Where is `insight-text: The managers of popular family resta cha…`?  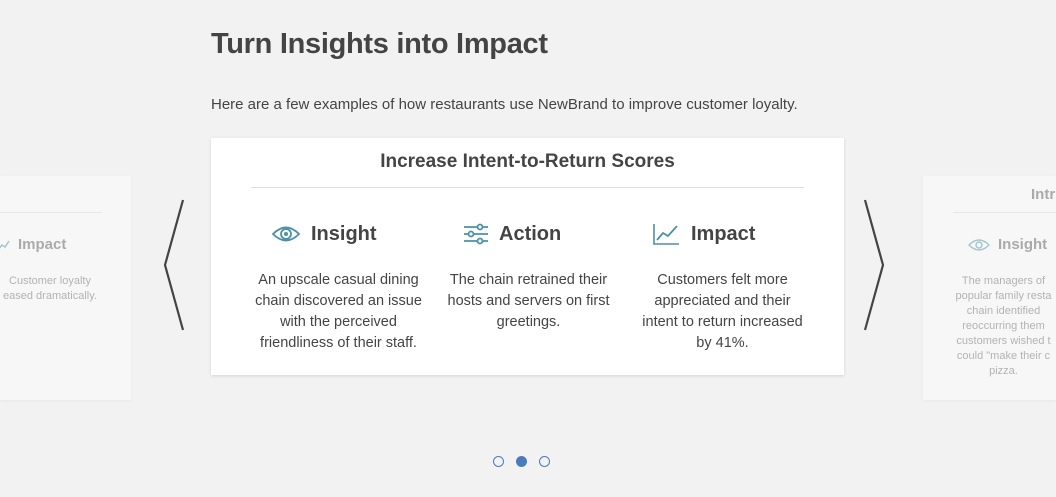
insight-text: The managers of popular family resta cha… is located at coordinates (1003, 326).